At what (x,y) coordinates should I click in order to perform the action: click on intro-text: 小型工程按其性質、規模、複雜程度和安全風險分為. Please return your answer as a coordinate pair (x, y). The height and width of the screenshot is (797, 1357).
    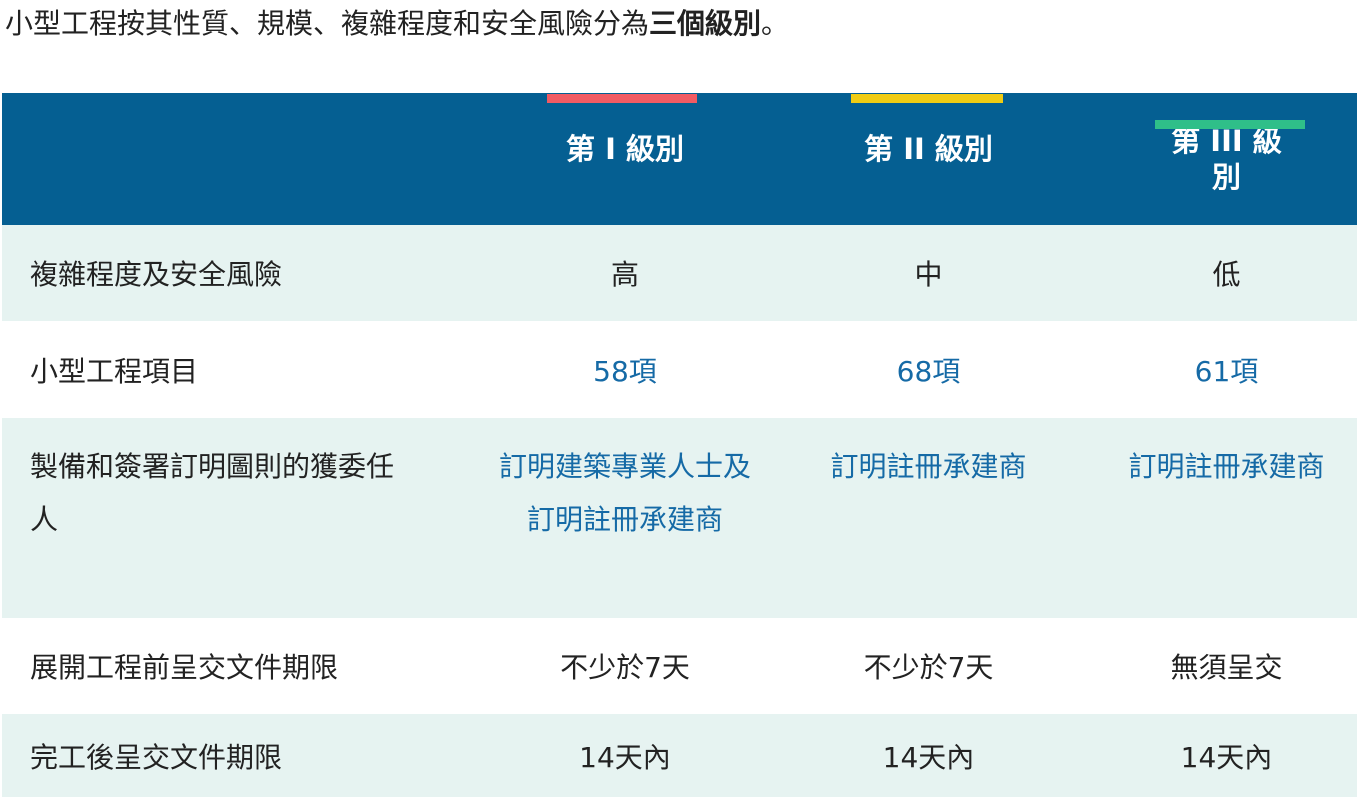
    Looking at the image, I should click on (327, 23).